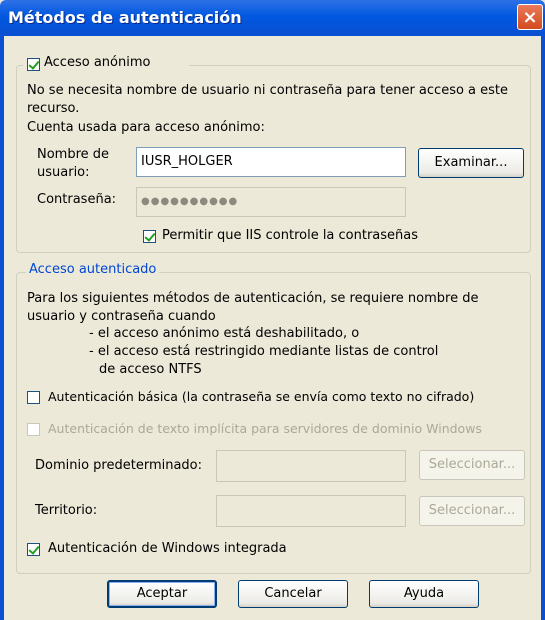  What do you see at coordinates (2, 328) in the screenshot?
I see `window-frame-left` at bounding box center [2, 328].